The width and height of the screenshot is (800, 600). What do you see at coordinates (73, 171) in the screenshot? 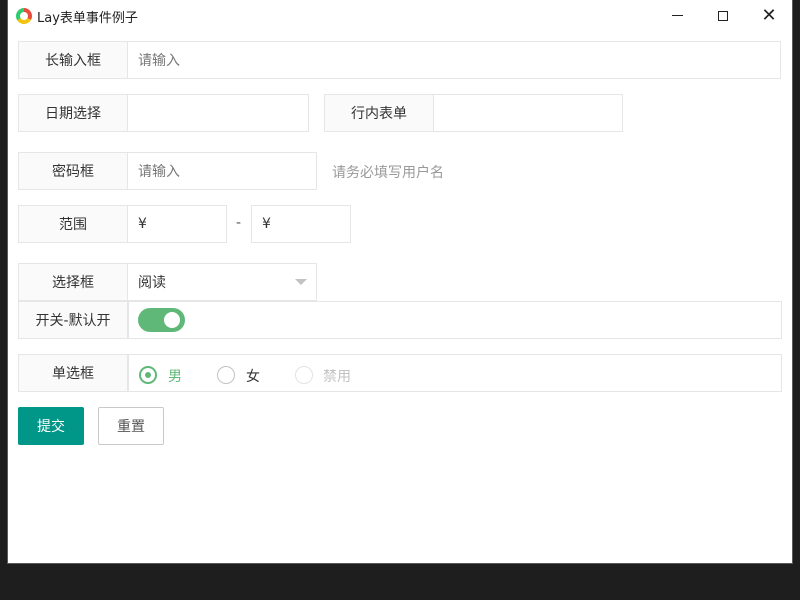
I see `password-label: 密码框` at bounding box center [73, 171].